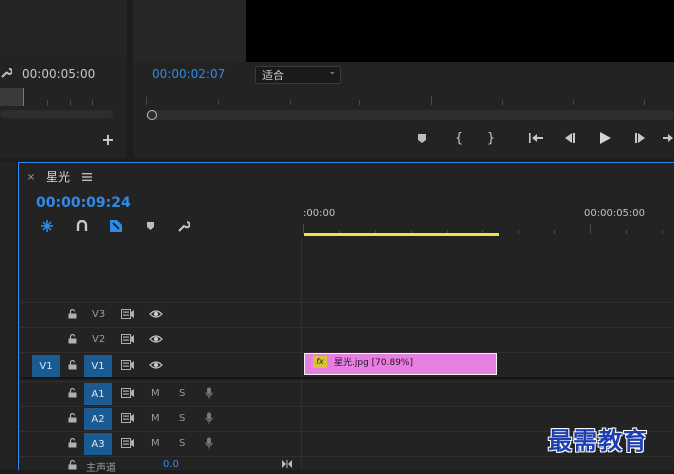 The width and height of the screenshot is (674, 474). I want to click on clip-label: 星光.jpg [70.89%], so click(373, 363).